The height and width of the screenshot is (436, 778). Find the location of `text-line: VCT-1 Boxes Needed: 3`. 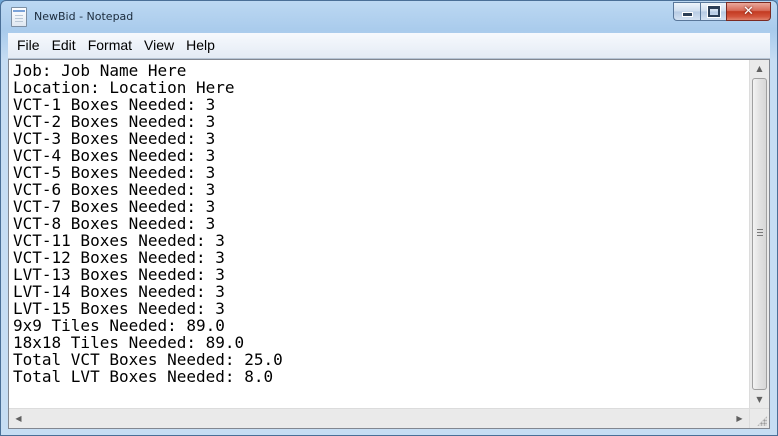

text-line: VCT-1 Boxes Needed: 3 is located at coordinates (114, 104).